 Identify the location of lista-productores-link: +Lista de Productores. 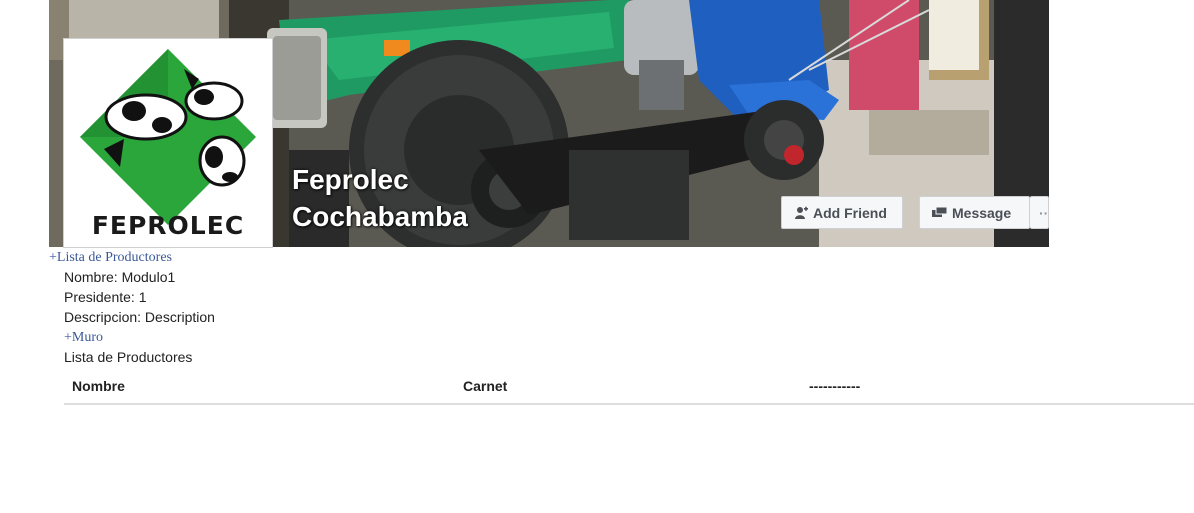
(110, 258).